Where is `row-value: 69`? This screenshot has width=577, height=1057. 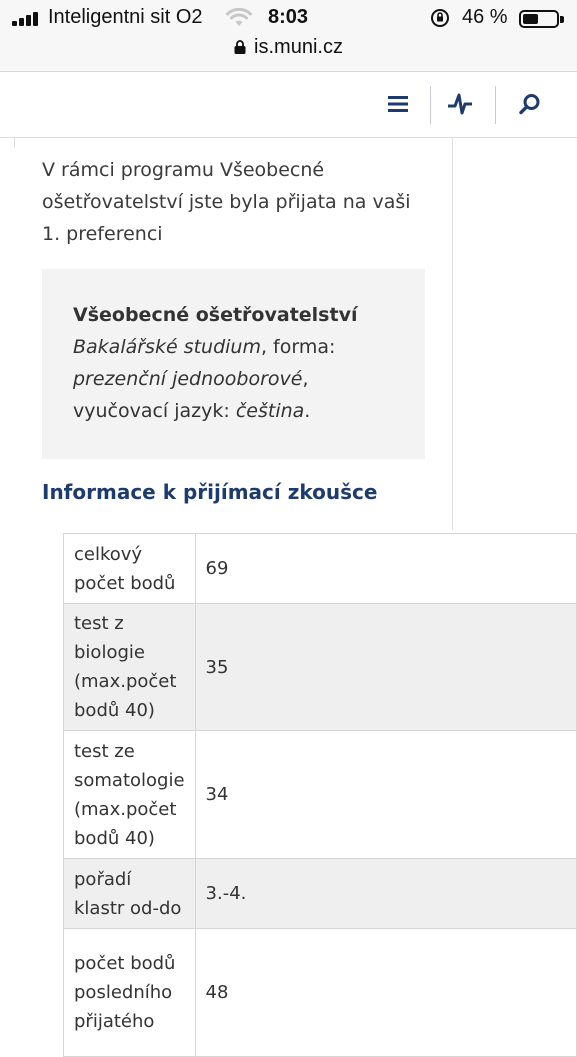
row-value: 69 is located at coordinates (385, 568).